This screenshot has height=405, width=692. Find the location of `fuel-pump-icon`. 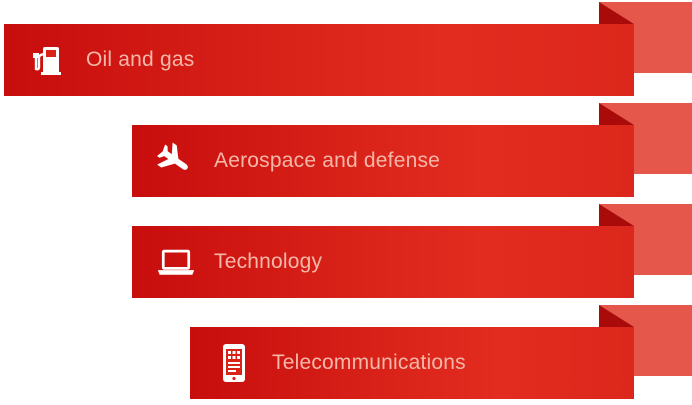

fuel-pump-icon is located at coordinates (48, 60).